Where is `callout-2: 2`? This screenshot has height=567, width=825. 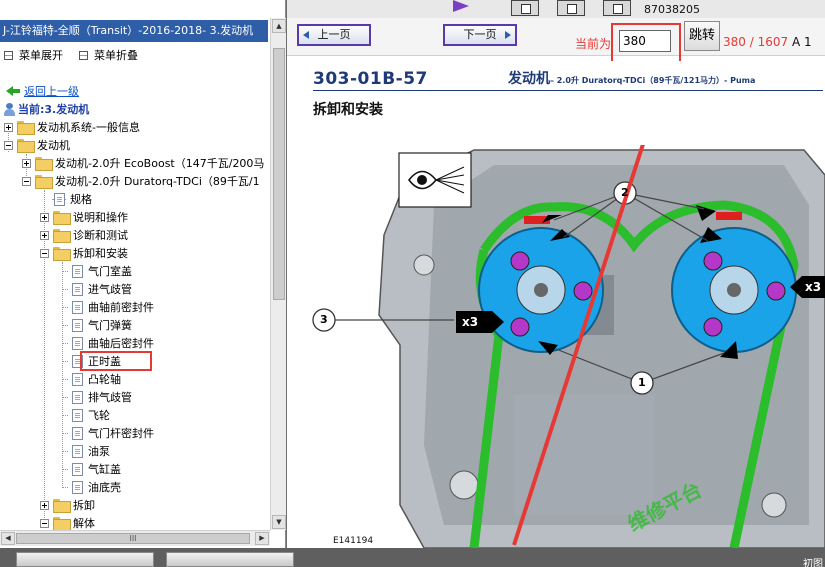
callout-2: 2 is located at coordinates (625, 192).